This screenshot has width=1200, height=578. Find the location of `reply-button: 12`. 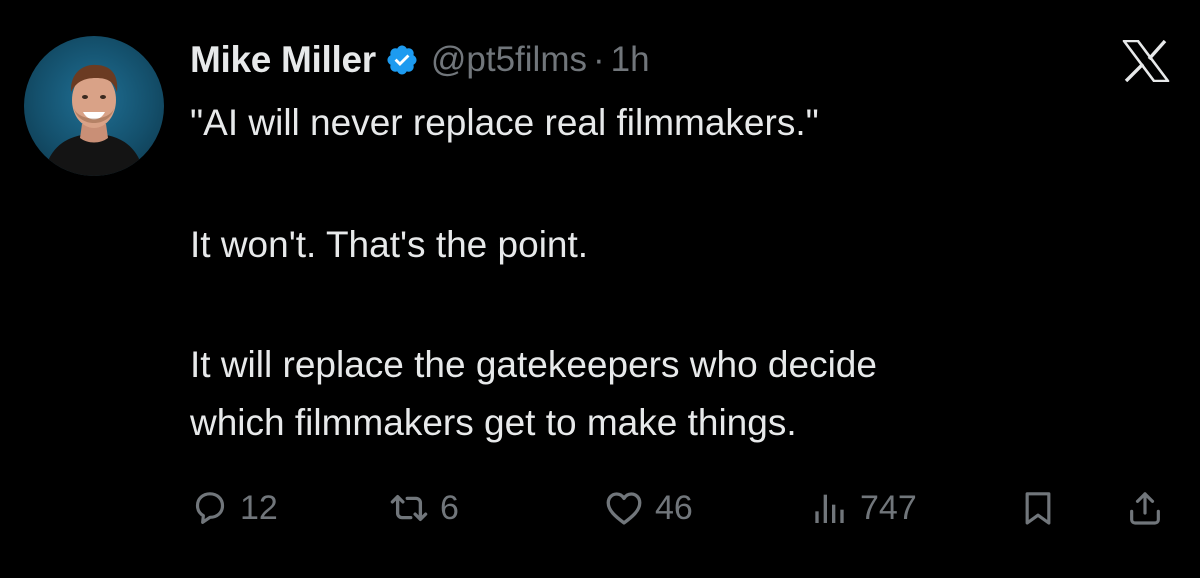

reply-button: 12 is located at coordinates (234, 508).